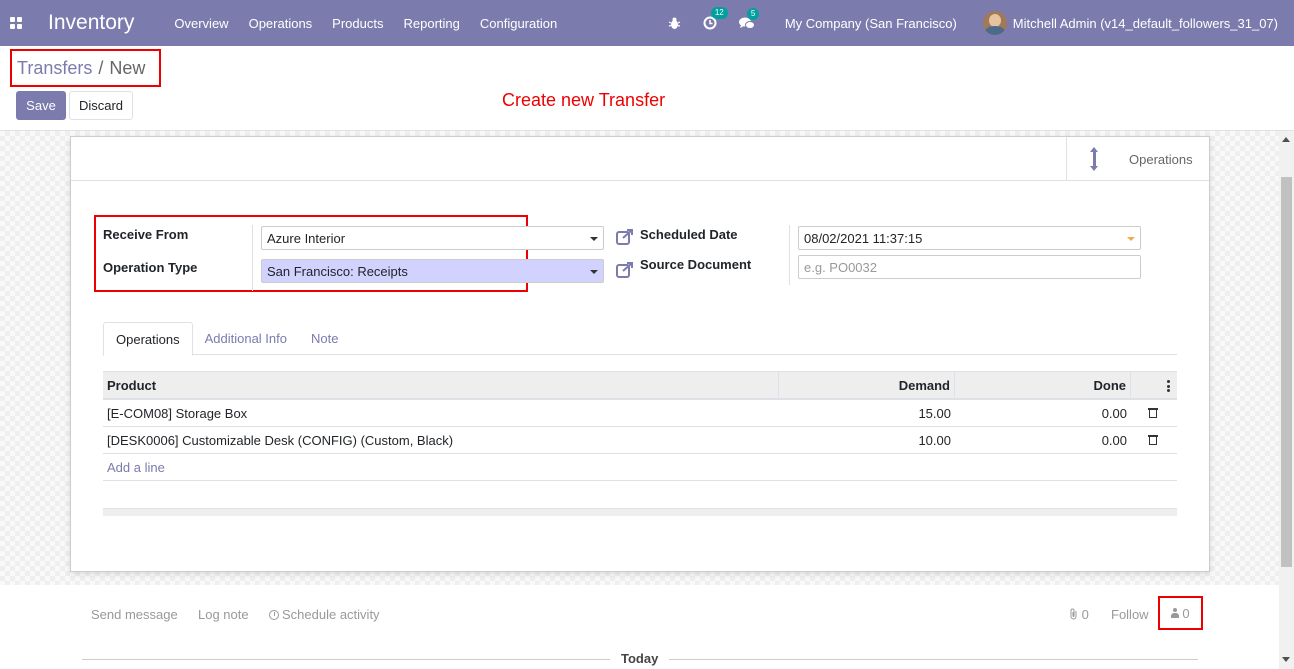  What do you see at coordinates (281, 23) in the screenshot?
I see `menu-item-operations: Operations` at bounding box center [281, 23].